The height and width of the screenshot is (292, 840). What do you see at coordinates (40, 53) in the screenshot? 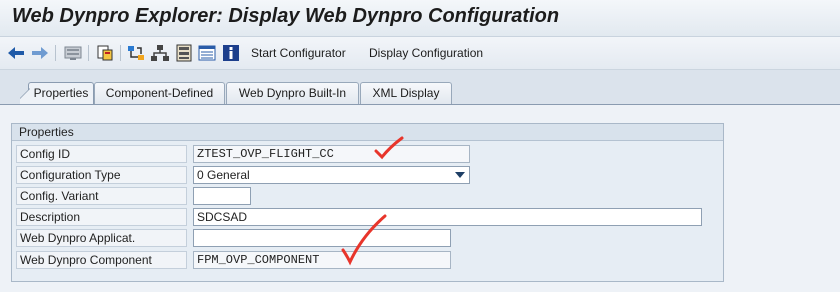
I see `forward-arrow-icon` at bounding box center [40, 53].